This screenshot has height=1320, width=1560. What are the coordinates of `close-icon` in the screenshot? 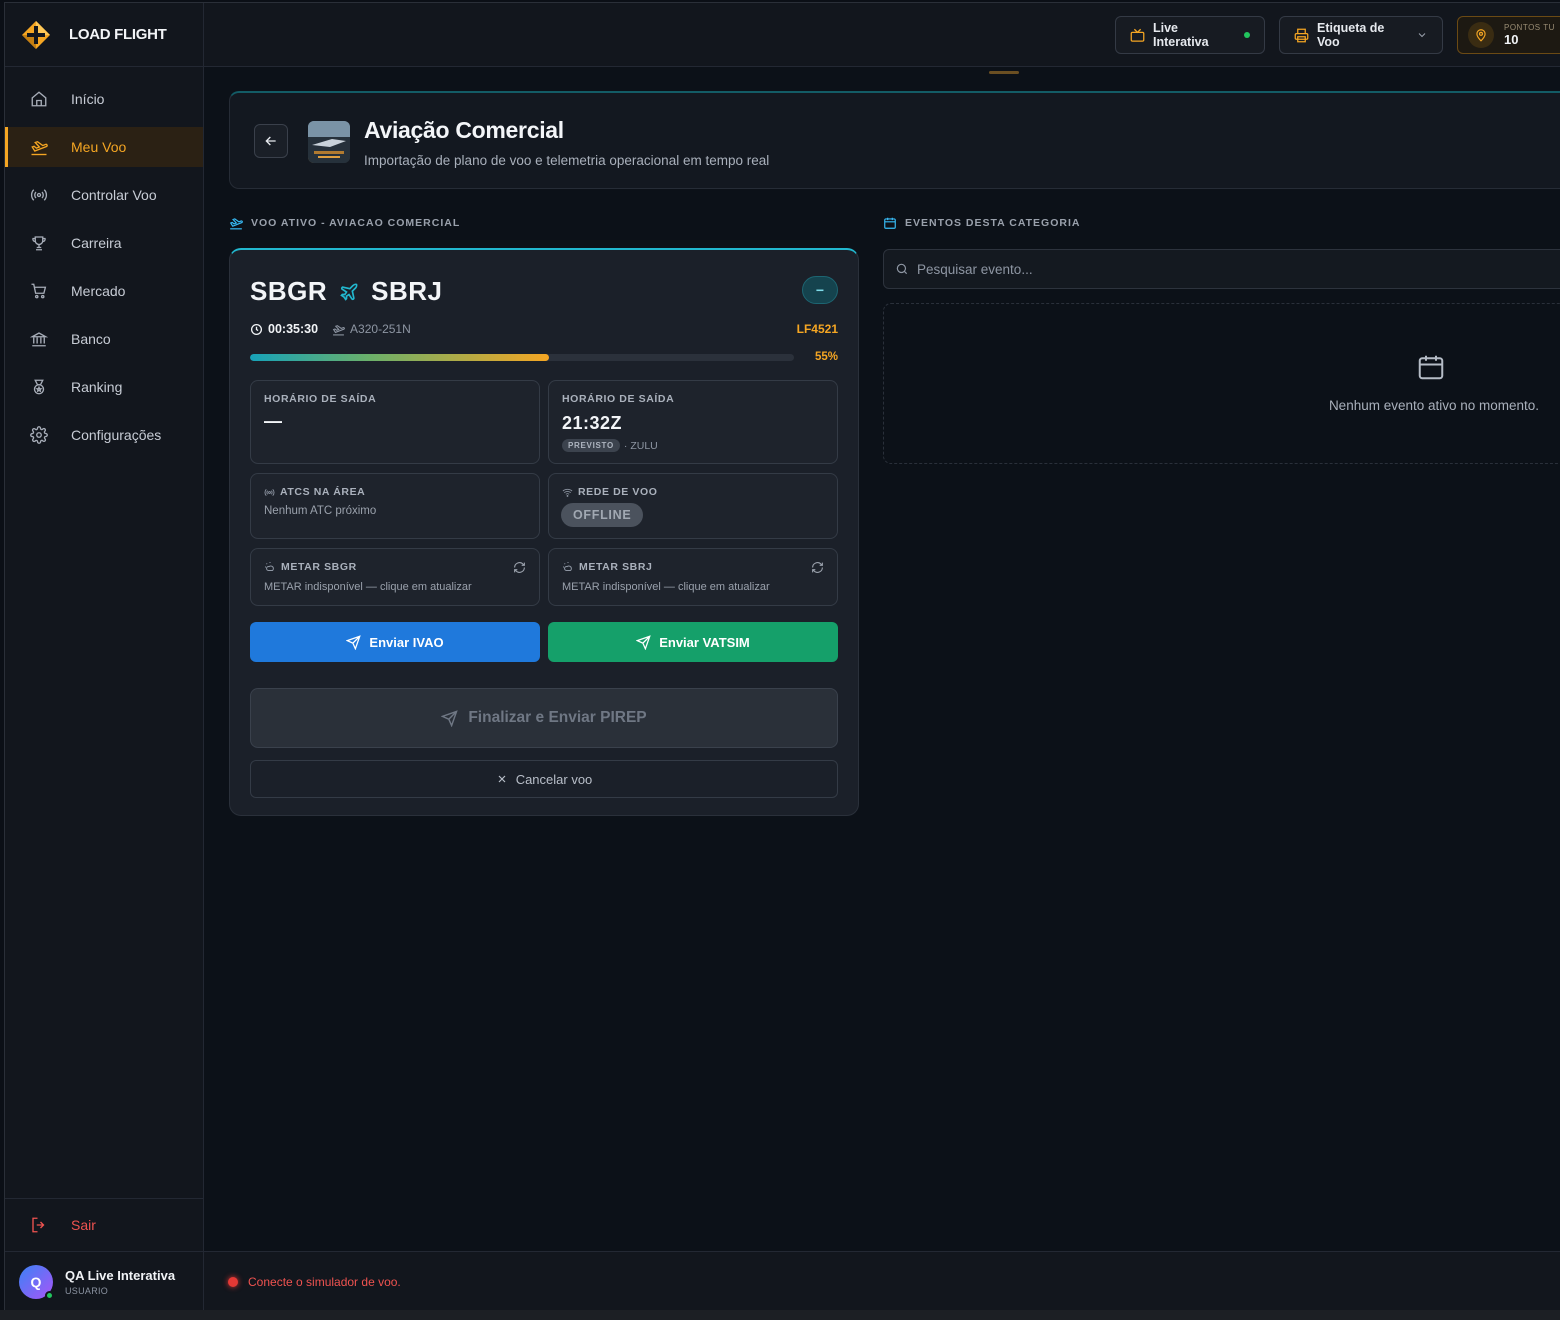 It's located at (502, 779).